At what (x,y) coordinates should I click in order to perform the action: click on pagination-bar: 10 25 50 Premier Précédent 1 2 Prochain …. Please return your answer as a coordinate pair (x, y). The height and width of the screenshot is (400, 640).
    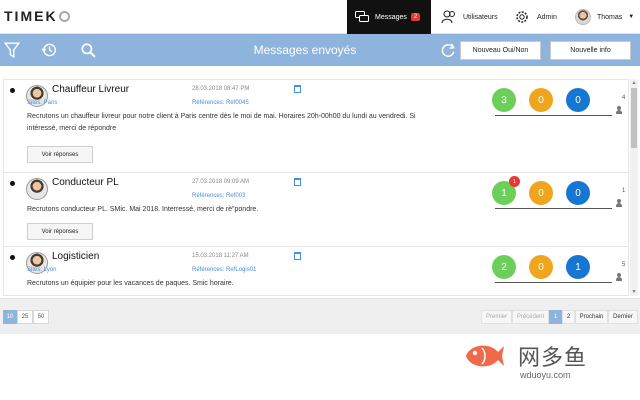
    Looking at the image, I should click on (320, 316).